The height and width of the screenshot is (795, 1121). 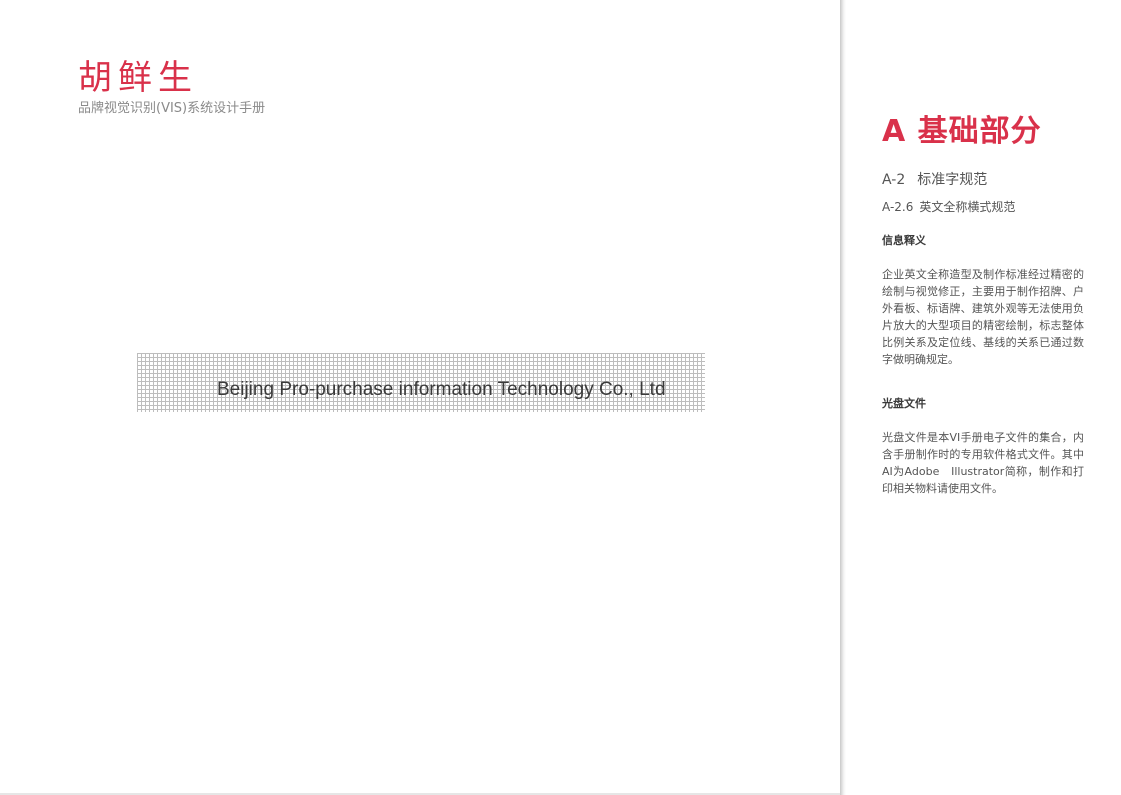 I want to click on info-definition-heading: 信息释义, so click(x=904, y=240).